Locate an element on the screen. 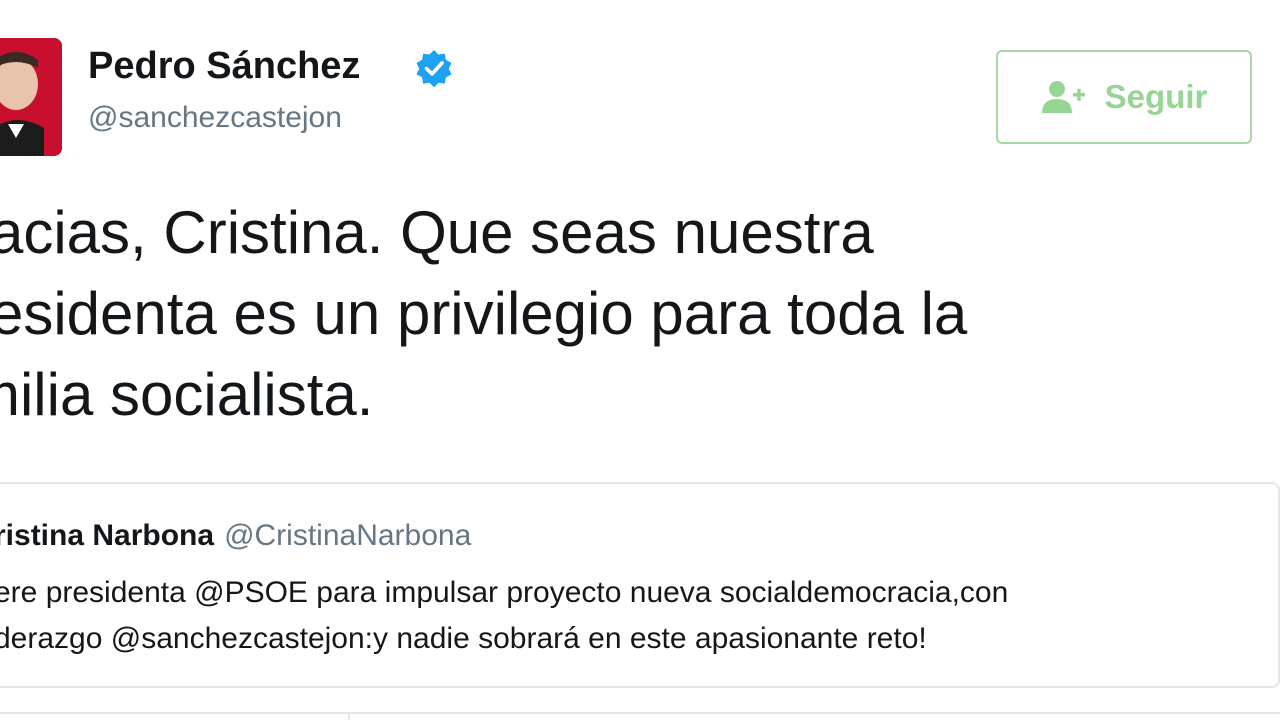 Image resolution: width=1280 pixels, height=720 pixels. author-handle: @sanchezcastejon is located at coordinates (215, 118).